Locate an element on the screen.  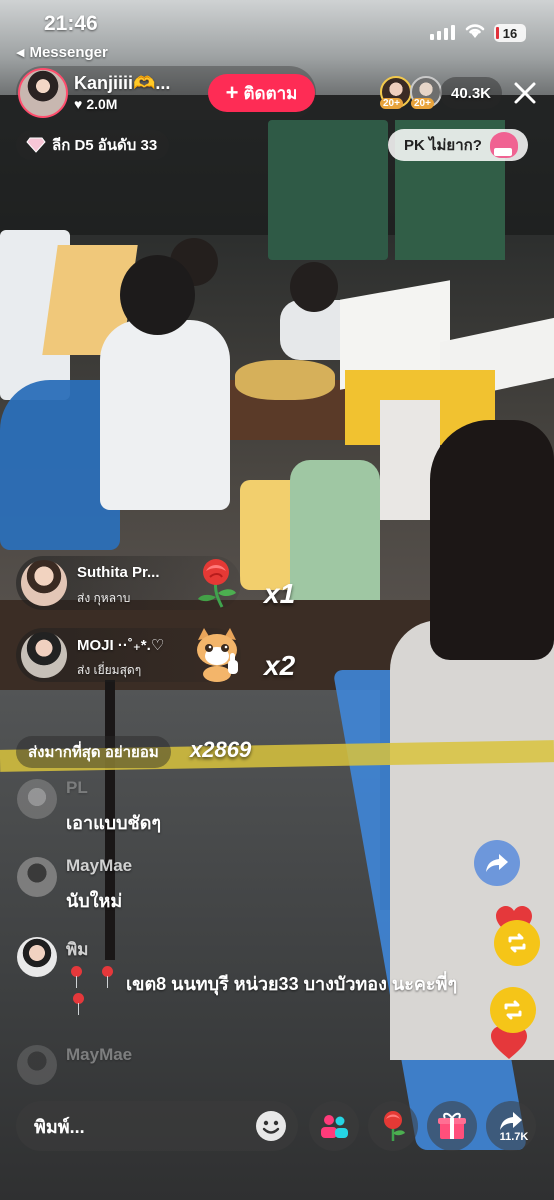
multi-guest-button is located at coordinates (334, 1126).